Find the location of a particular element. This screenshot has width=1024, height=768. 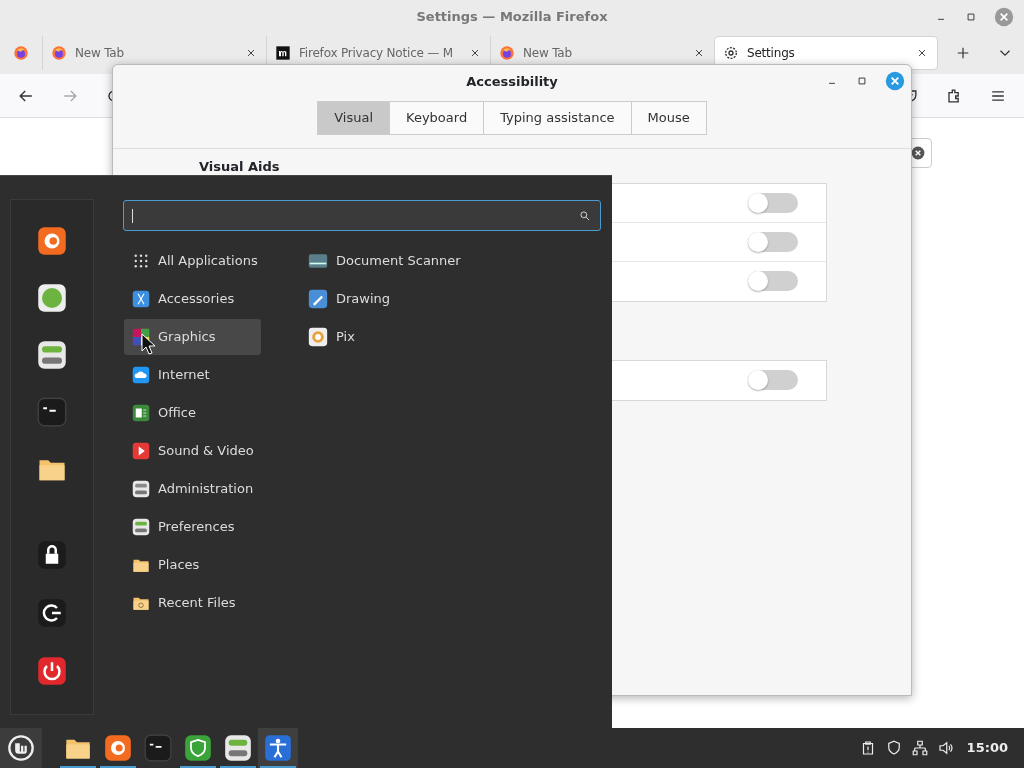

accessibility-icon is located at coordinates (278, 748).